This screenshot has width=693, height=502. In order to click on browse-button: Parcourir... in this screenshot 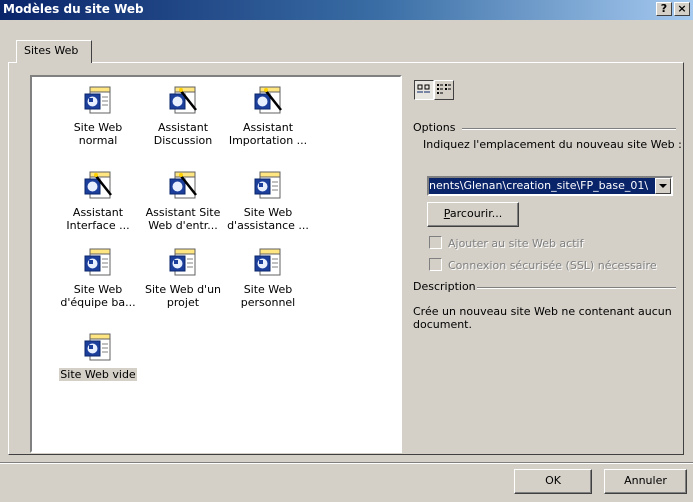, I will do `click(473, 214)`.